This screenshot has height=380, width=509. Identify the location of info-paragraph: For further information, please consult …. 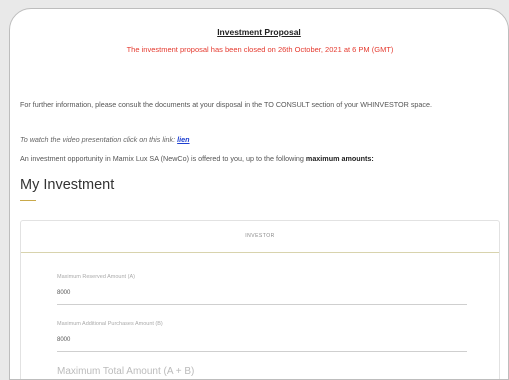
(226, 104).